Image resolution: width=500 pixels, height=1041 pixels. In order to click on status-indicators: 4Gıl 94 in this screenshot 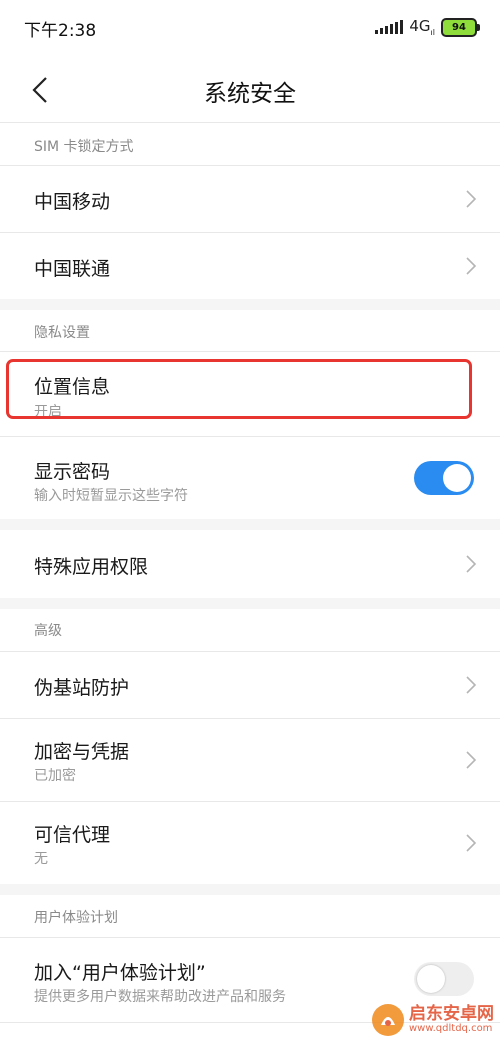, I will do `click(427, 27)`.